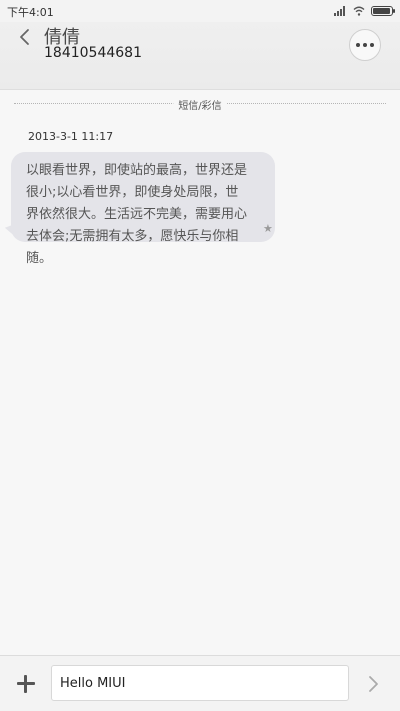 The height and width of the screenshot is (711, 400). What do you see at coordinates (71, 136) in the screenshot?
I see `message-timestamp: 2013-3-1 11:17` at bounding box center [71, 136].